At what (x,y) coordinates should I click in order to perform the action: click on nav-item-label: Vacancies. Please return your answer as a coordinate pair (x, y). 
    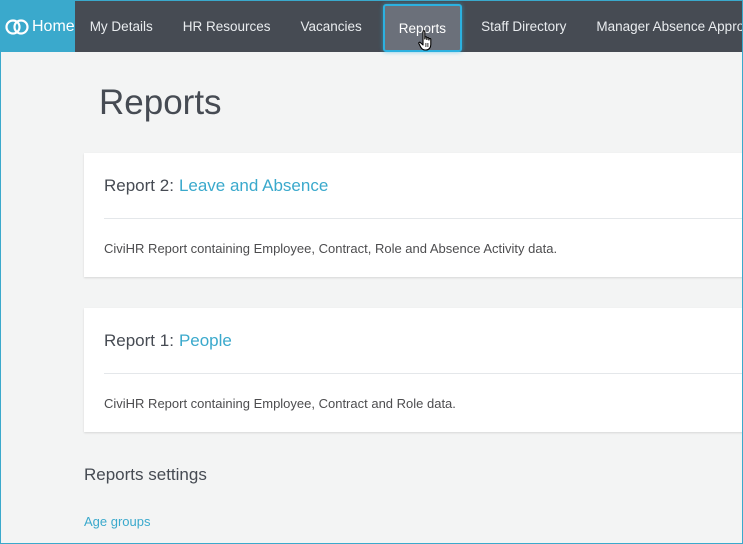
    Looking at the image, I should click on (331, 26).